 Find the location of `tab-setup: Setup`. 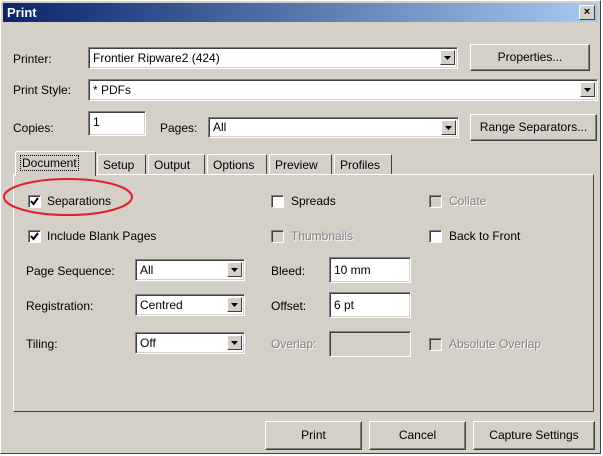

tab-setup: Setup is located at coordinates (121, 164).